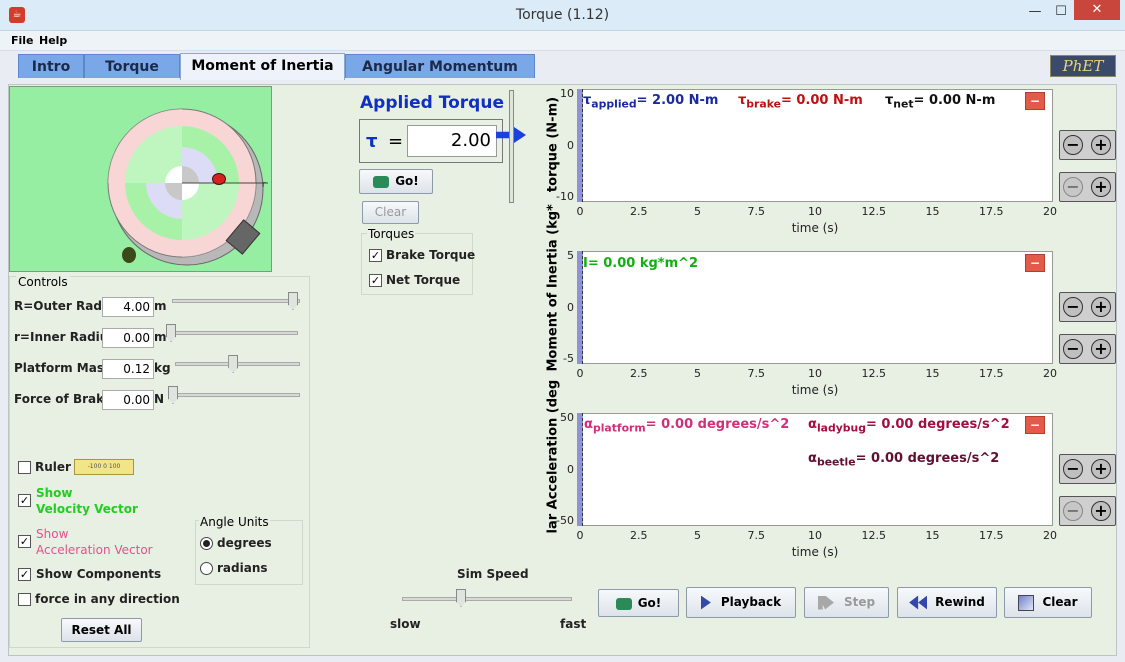 Image resolution: width=1125 pixels, height=662 pixels. What do you see at coordinates (375, 280) in the screenshot?
I see `net-torque-checkbox: ✓` at bounding box center [375, 280].